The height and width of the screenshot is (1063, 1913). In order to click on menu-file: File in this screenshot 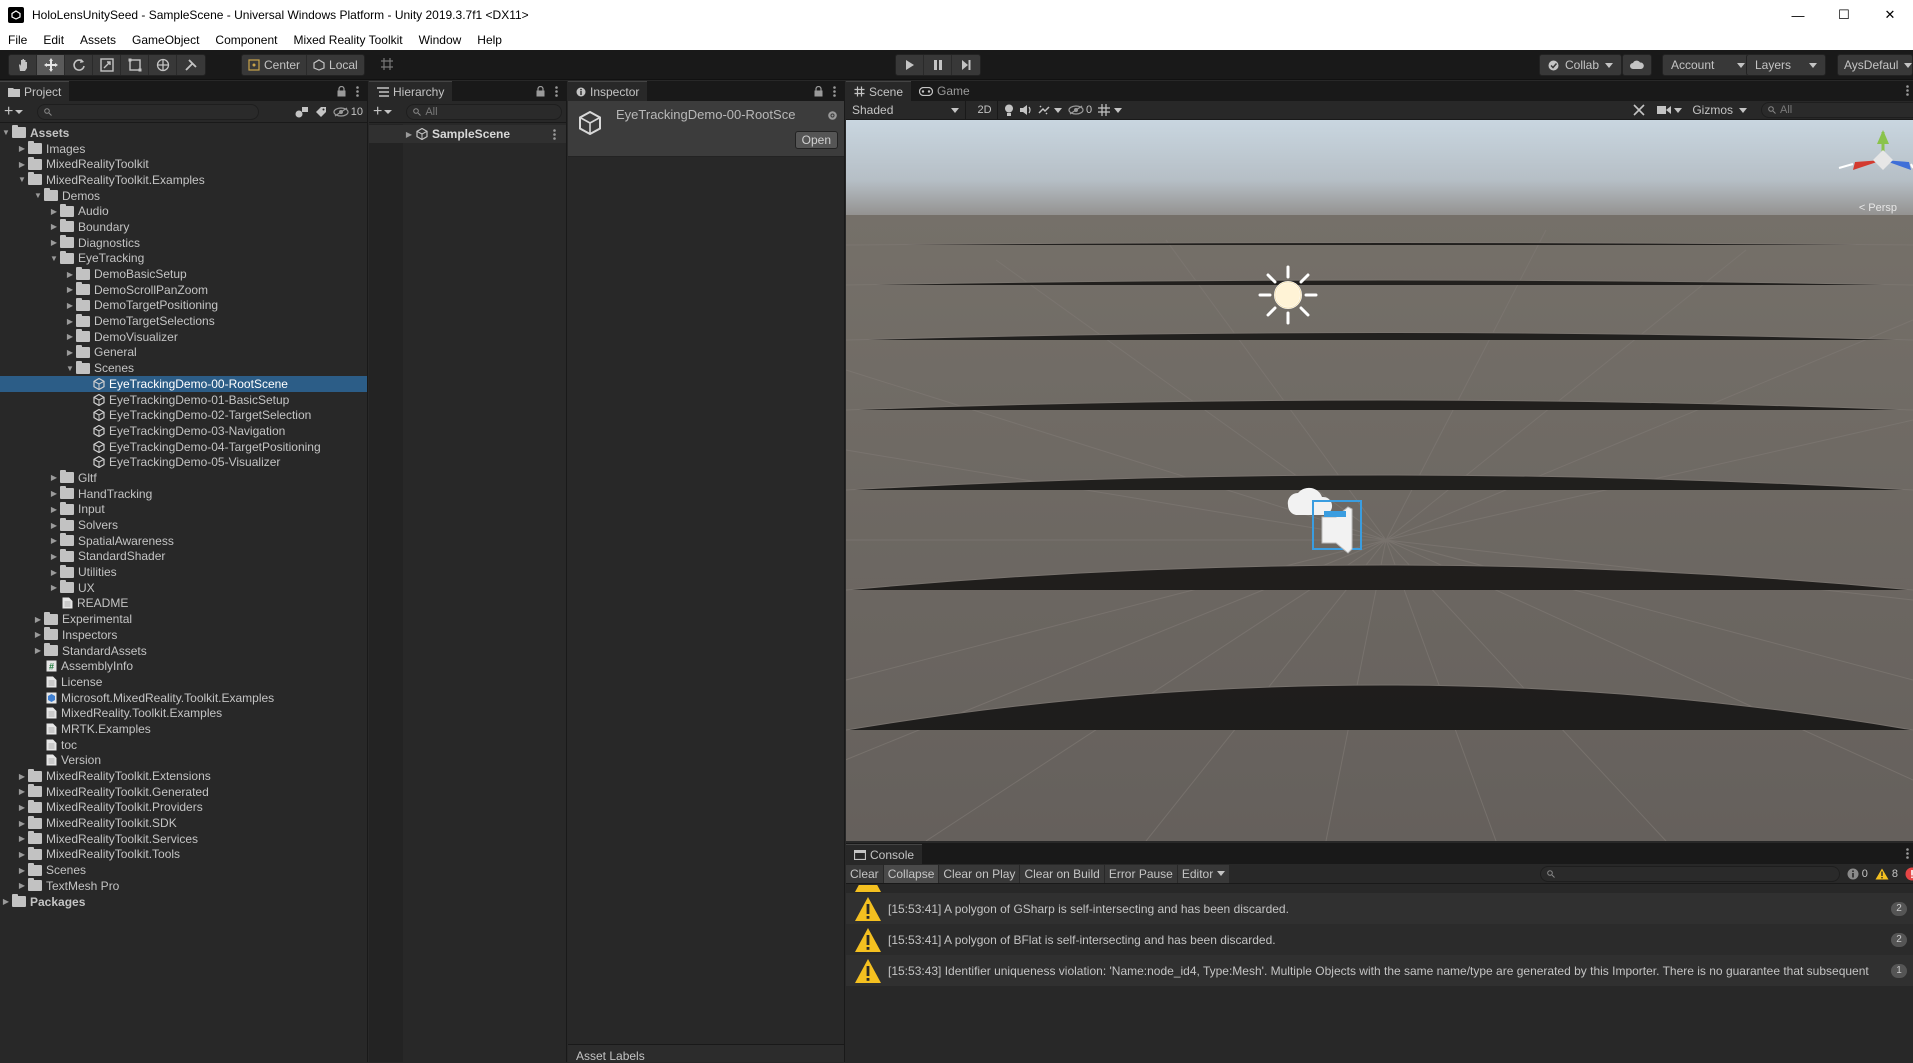, I will do `click(17, 40)`.